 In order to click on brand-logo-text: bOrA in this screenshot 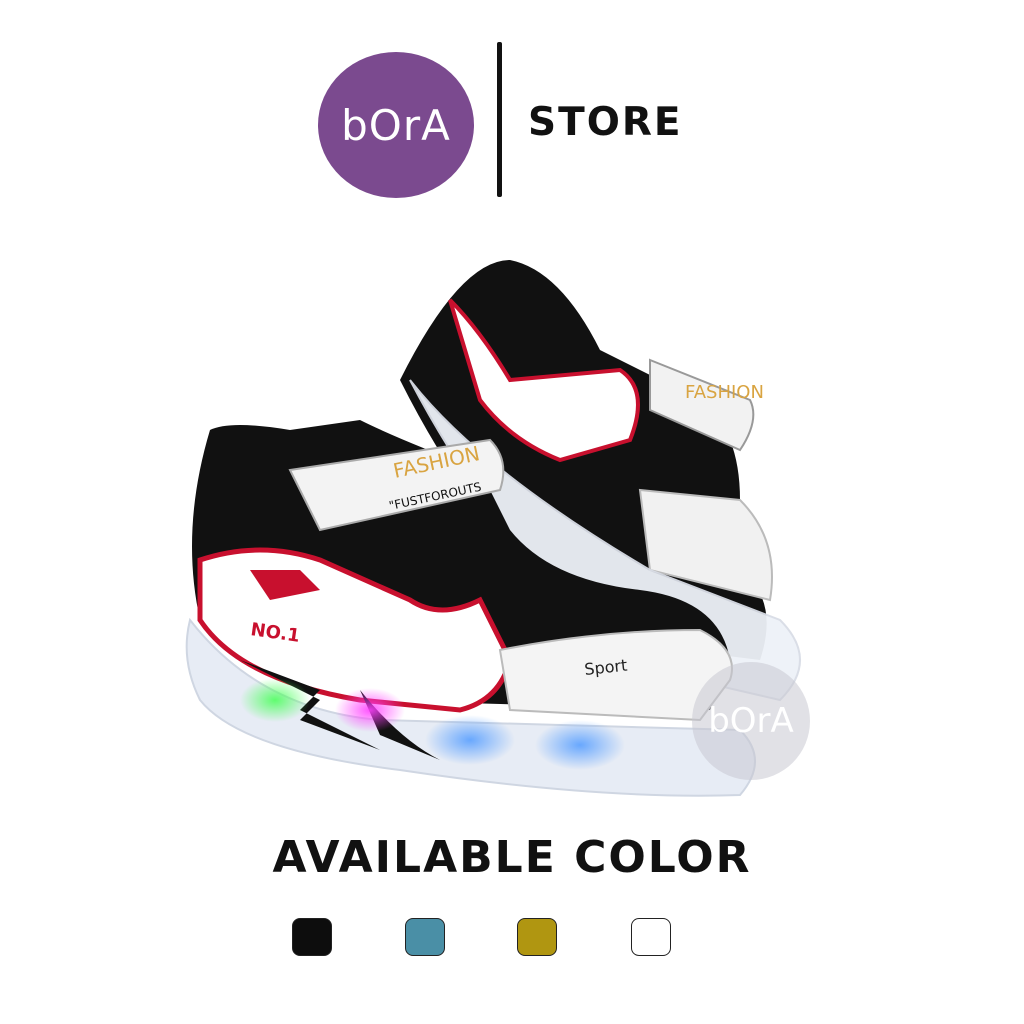, I will do `click(396, 125)`.